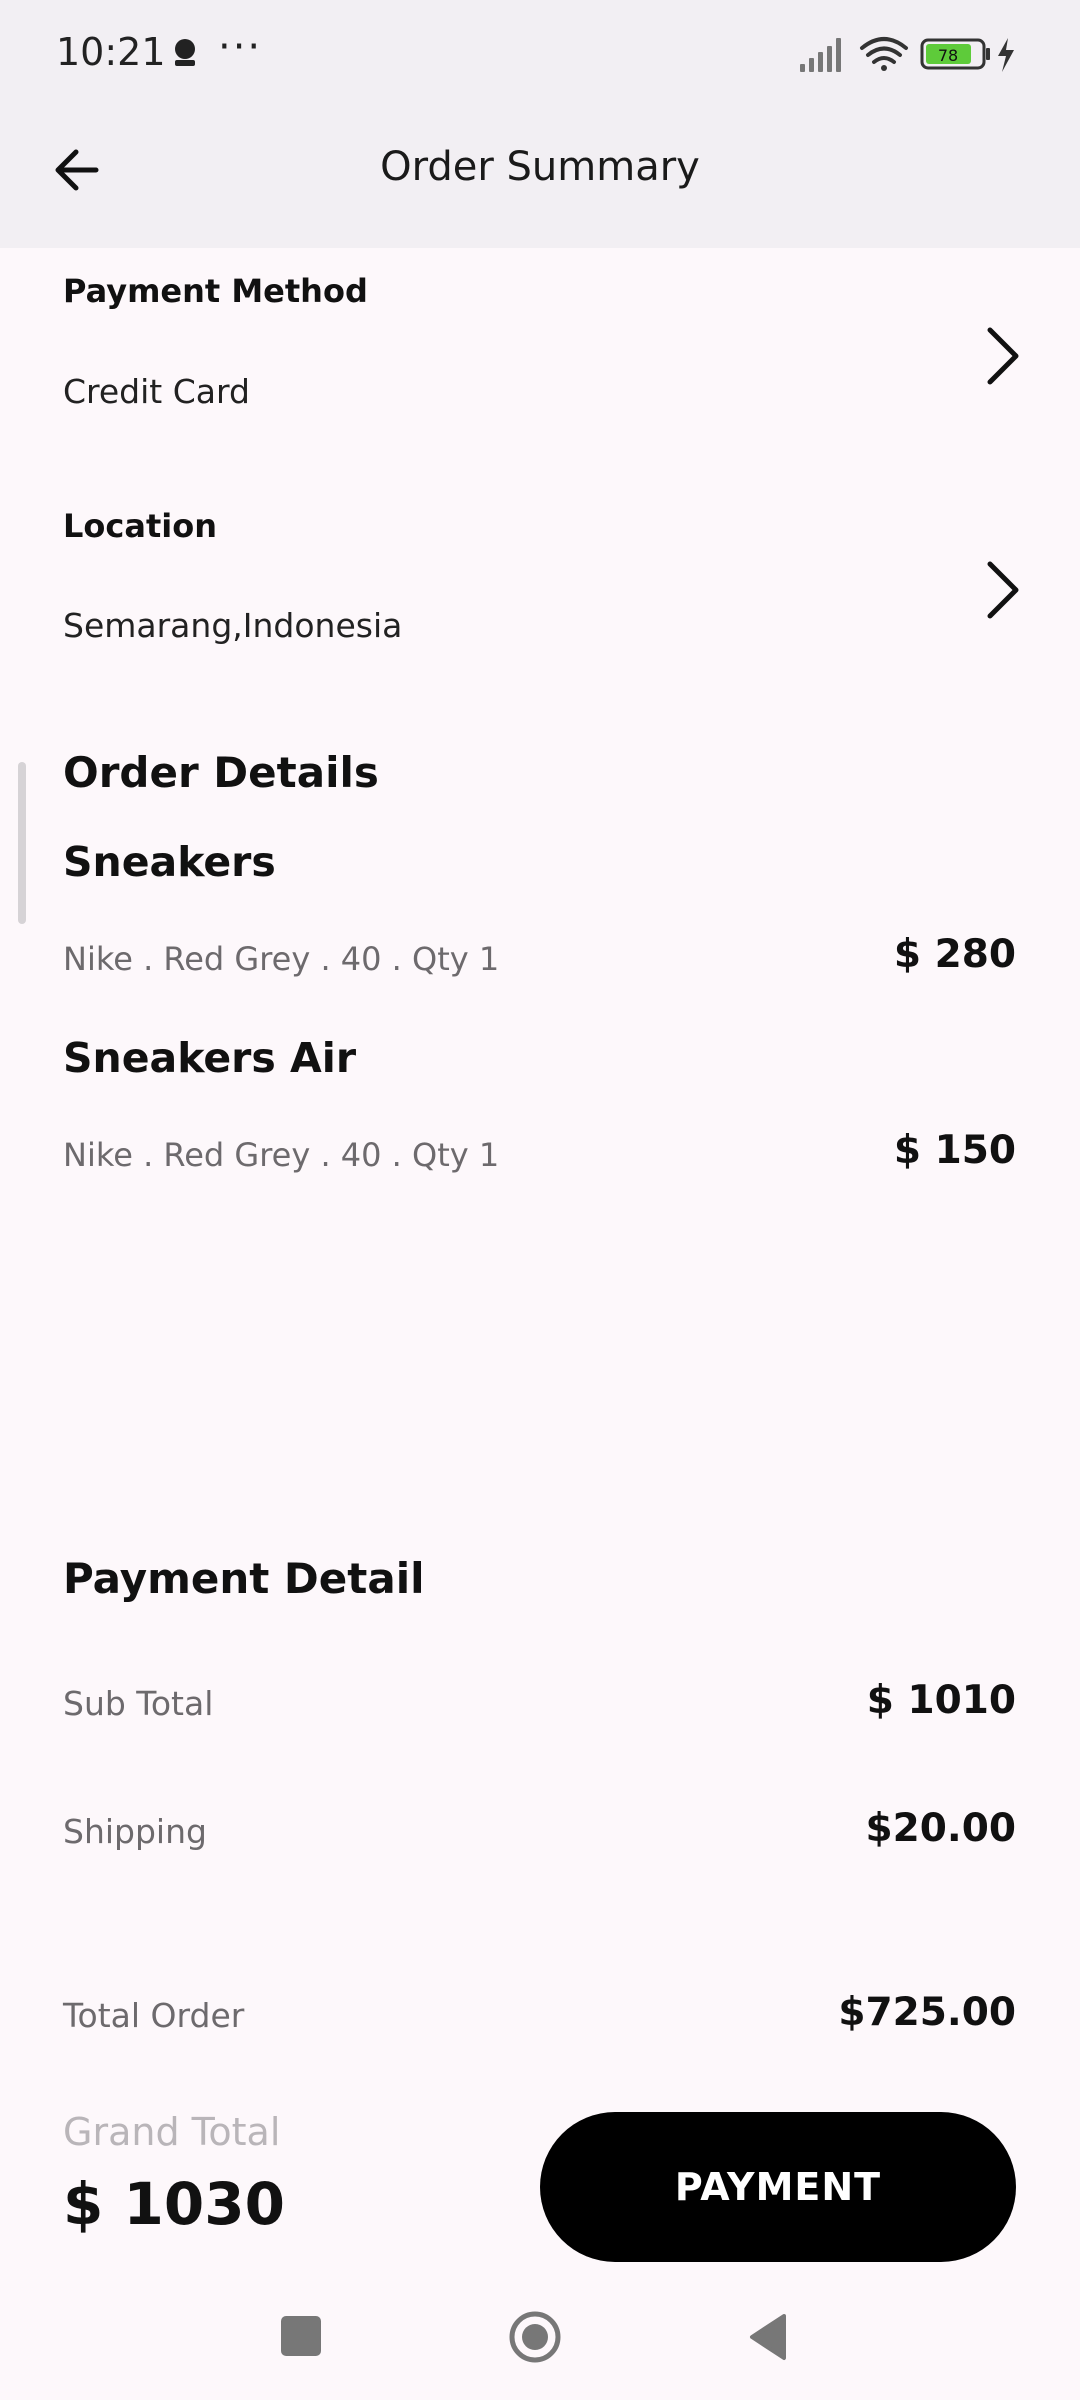 The height and width of the screenshot is (2400, 1080). What do you see at coordinates (138, 1703) in the screenshot?
I see `sub-total-label: Sub Total` at bounding box center [138, 1703].